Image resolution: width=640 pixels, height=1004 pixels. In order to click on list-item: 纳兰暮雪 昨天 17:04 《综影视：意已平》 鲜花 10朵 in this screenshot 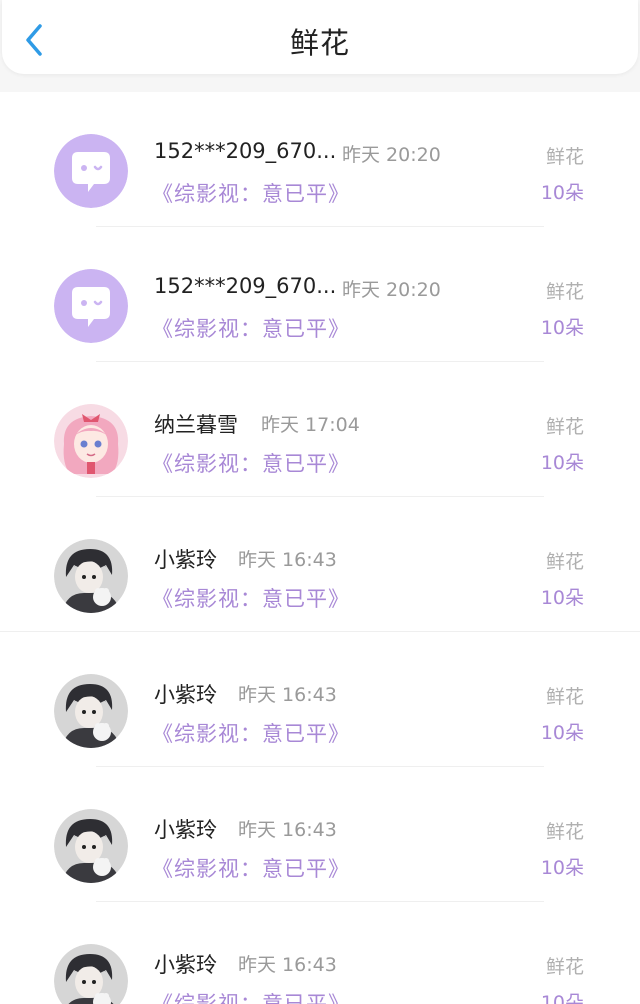, I will do `click(320, 429)`.